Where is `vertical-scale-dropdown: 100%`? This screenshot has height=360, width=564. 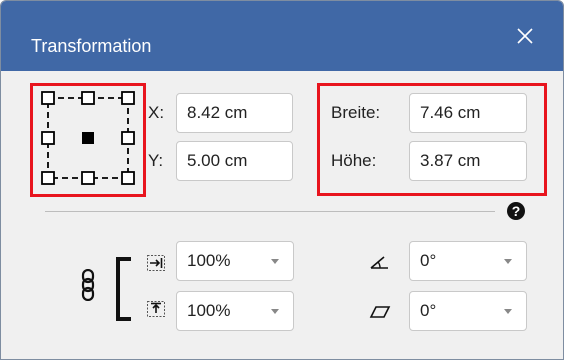
vertical-scale-dropdown: 100% is located at coordinates (235, 311).